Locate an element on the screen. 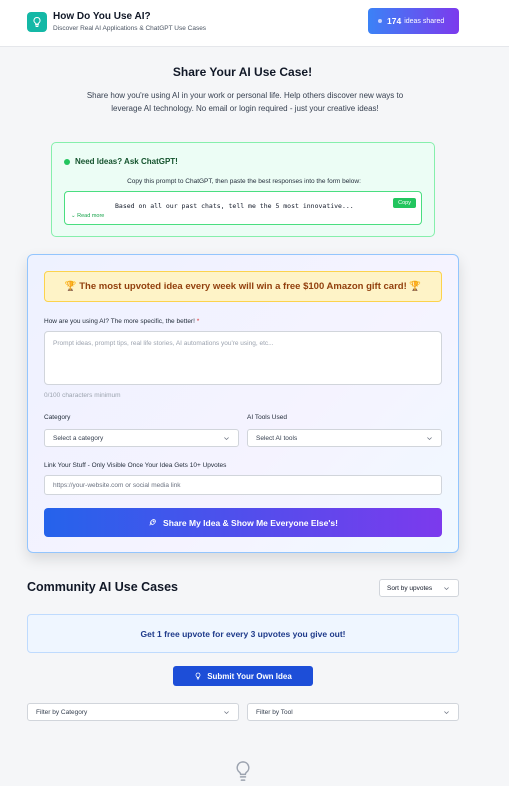 The width and height of the screenshot is (509, 786). copy-button: Copy is located at coordinates (404, 203).